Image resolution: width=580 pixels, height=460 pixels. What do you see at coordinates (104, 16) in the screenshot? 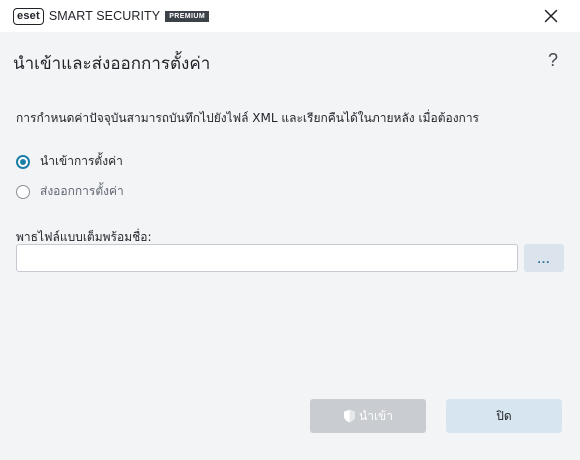
I see `product-name: SMART SECURITY` at bounding box center [104, 16].